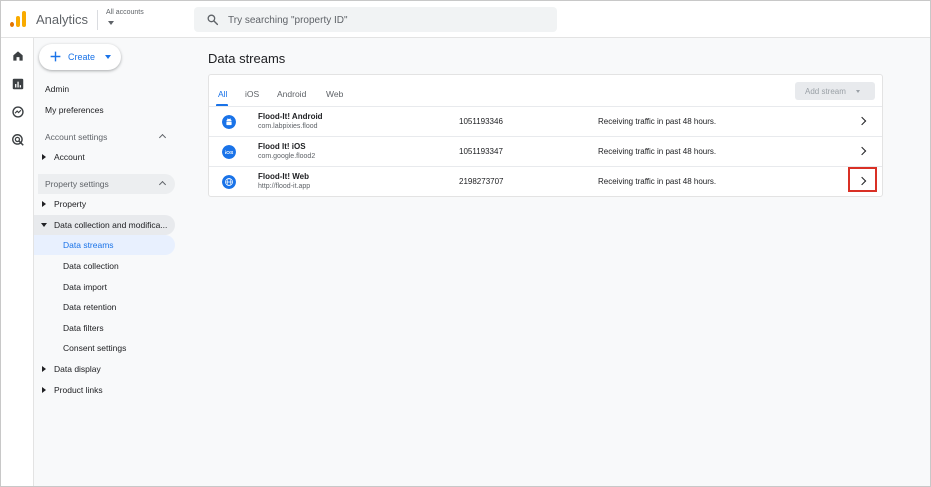  I want to click on divider, so click(97, 20).